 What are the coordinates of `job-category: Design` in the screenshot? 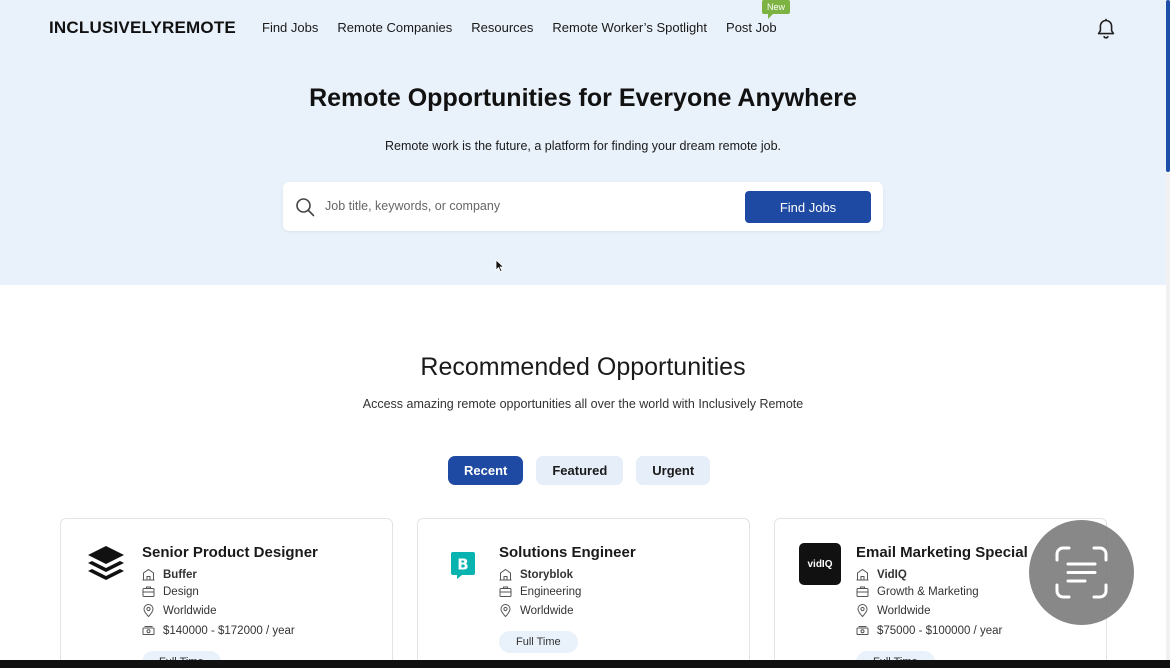 It's located at (170, 591).